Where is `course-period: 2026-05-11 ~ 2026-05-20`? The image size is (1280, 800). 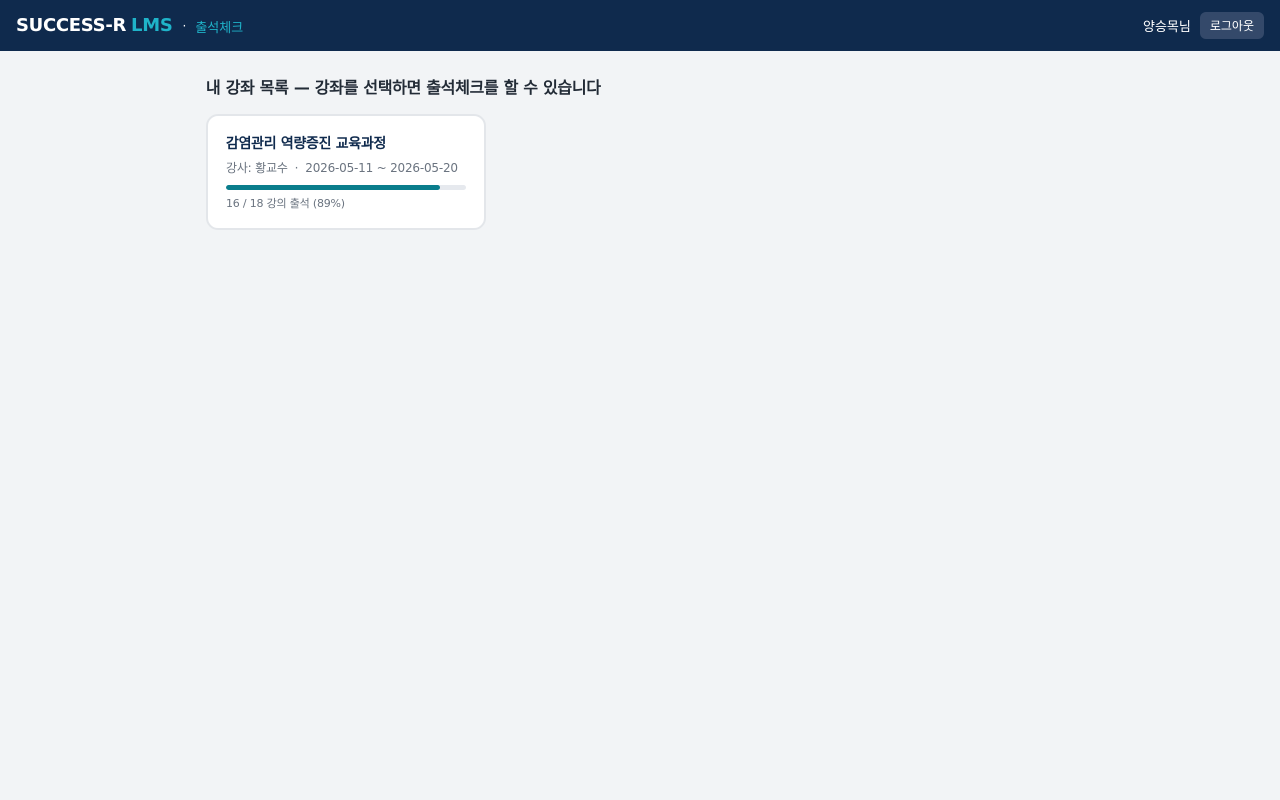 course-period: 2026-05-11 ~ 2026-05-20 is located at coordinates (381, 168).